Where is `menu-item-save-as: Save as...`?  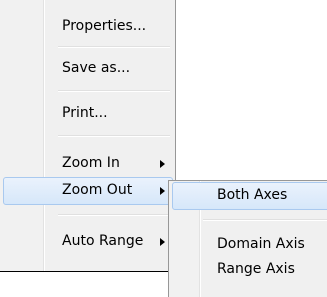
menu-item-save-as: Save as... is located at coordinates (88, 69).